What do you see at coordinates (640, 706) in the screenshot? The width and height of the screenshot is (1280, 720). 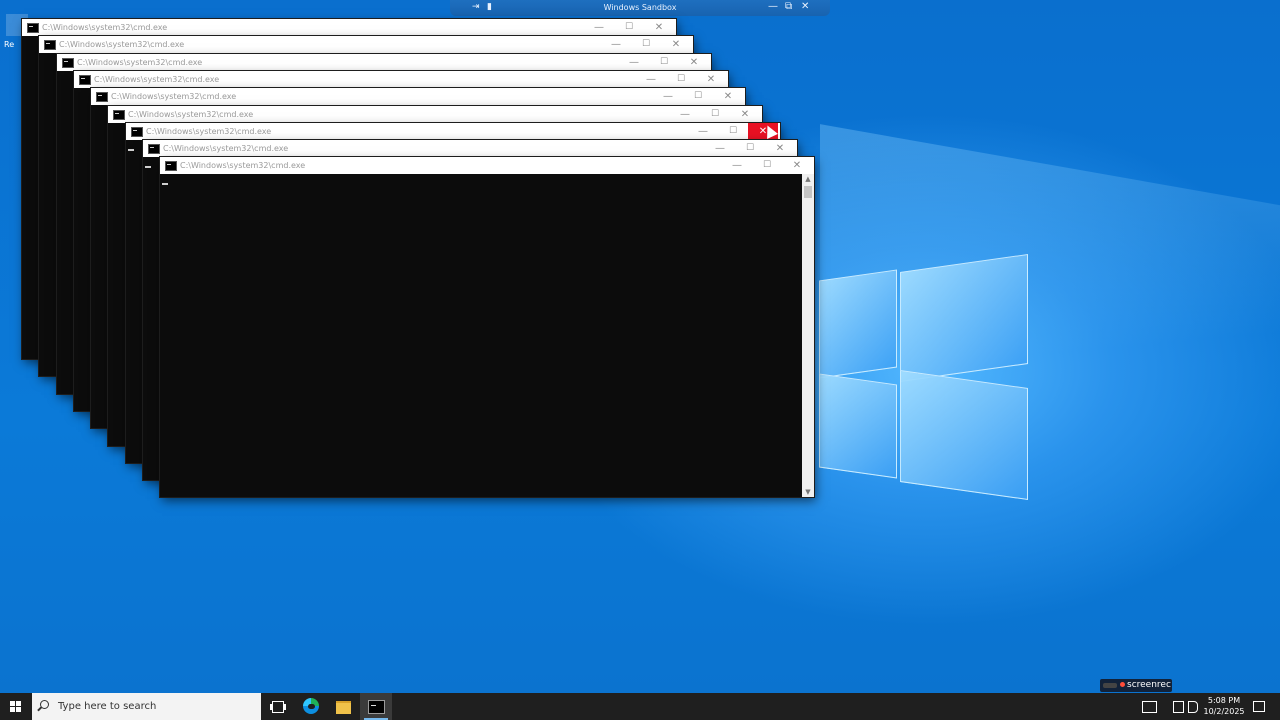 I see `taskbar: Type here to search 5:08 PM 10/2/2025` at bounding box center [640, 706].